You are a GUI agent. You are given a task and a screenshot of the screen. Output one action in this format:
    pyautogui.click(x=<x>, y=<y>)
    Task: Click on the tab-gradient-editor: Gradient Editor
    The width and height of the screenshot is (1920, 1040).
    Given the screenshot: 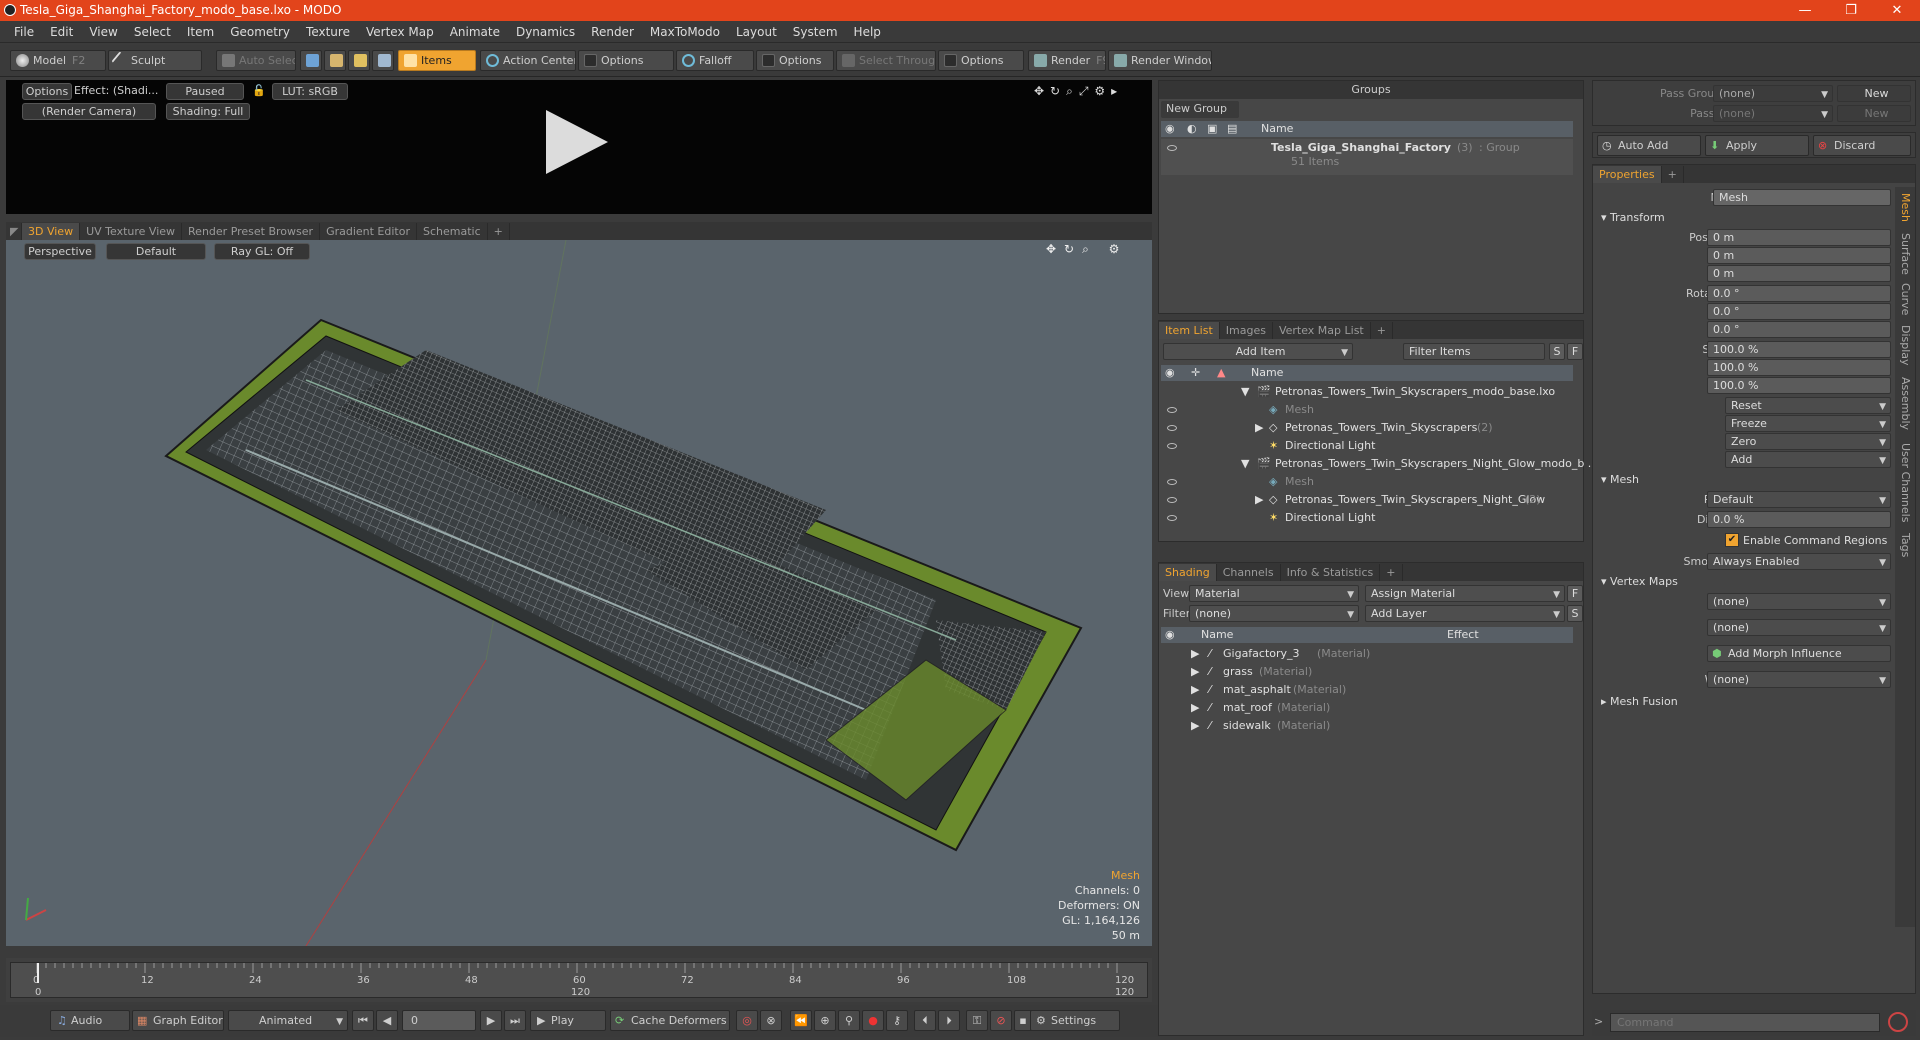 What is the action you would take?
    pyautogui.click(x=368, y=231)
    